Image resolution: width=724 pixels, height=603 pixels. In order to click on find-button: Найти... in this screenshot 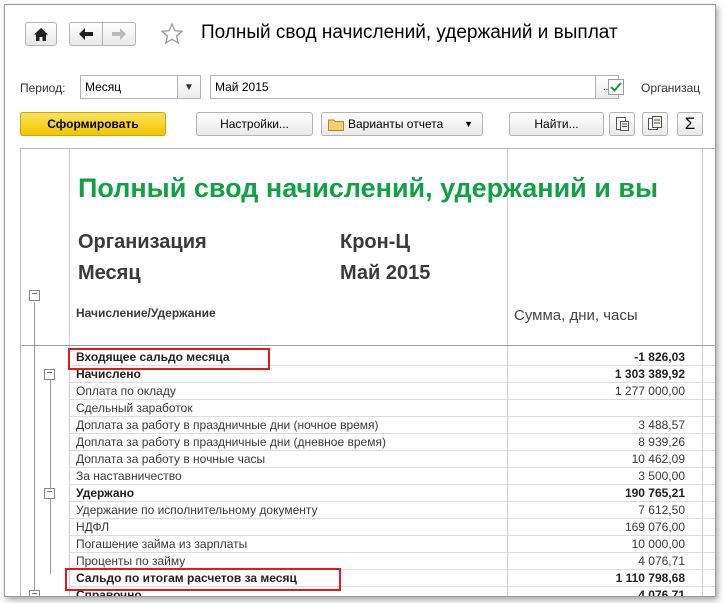, I will do `click(556, 124)`.